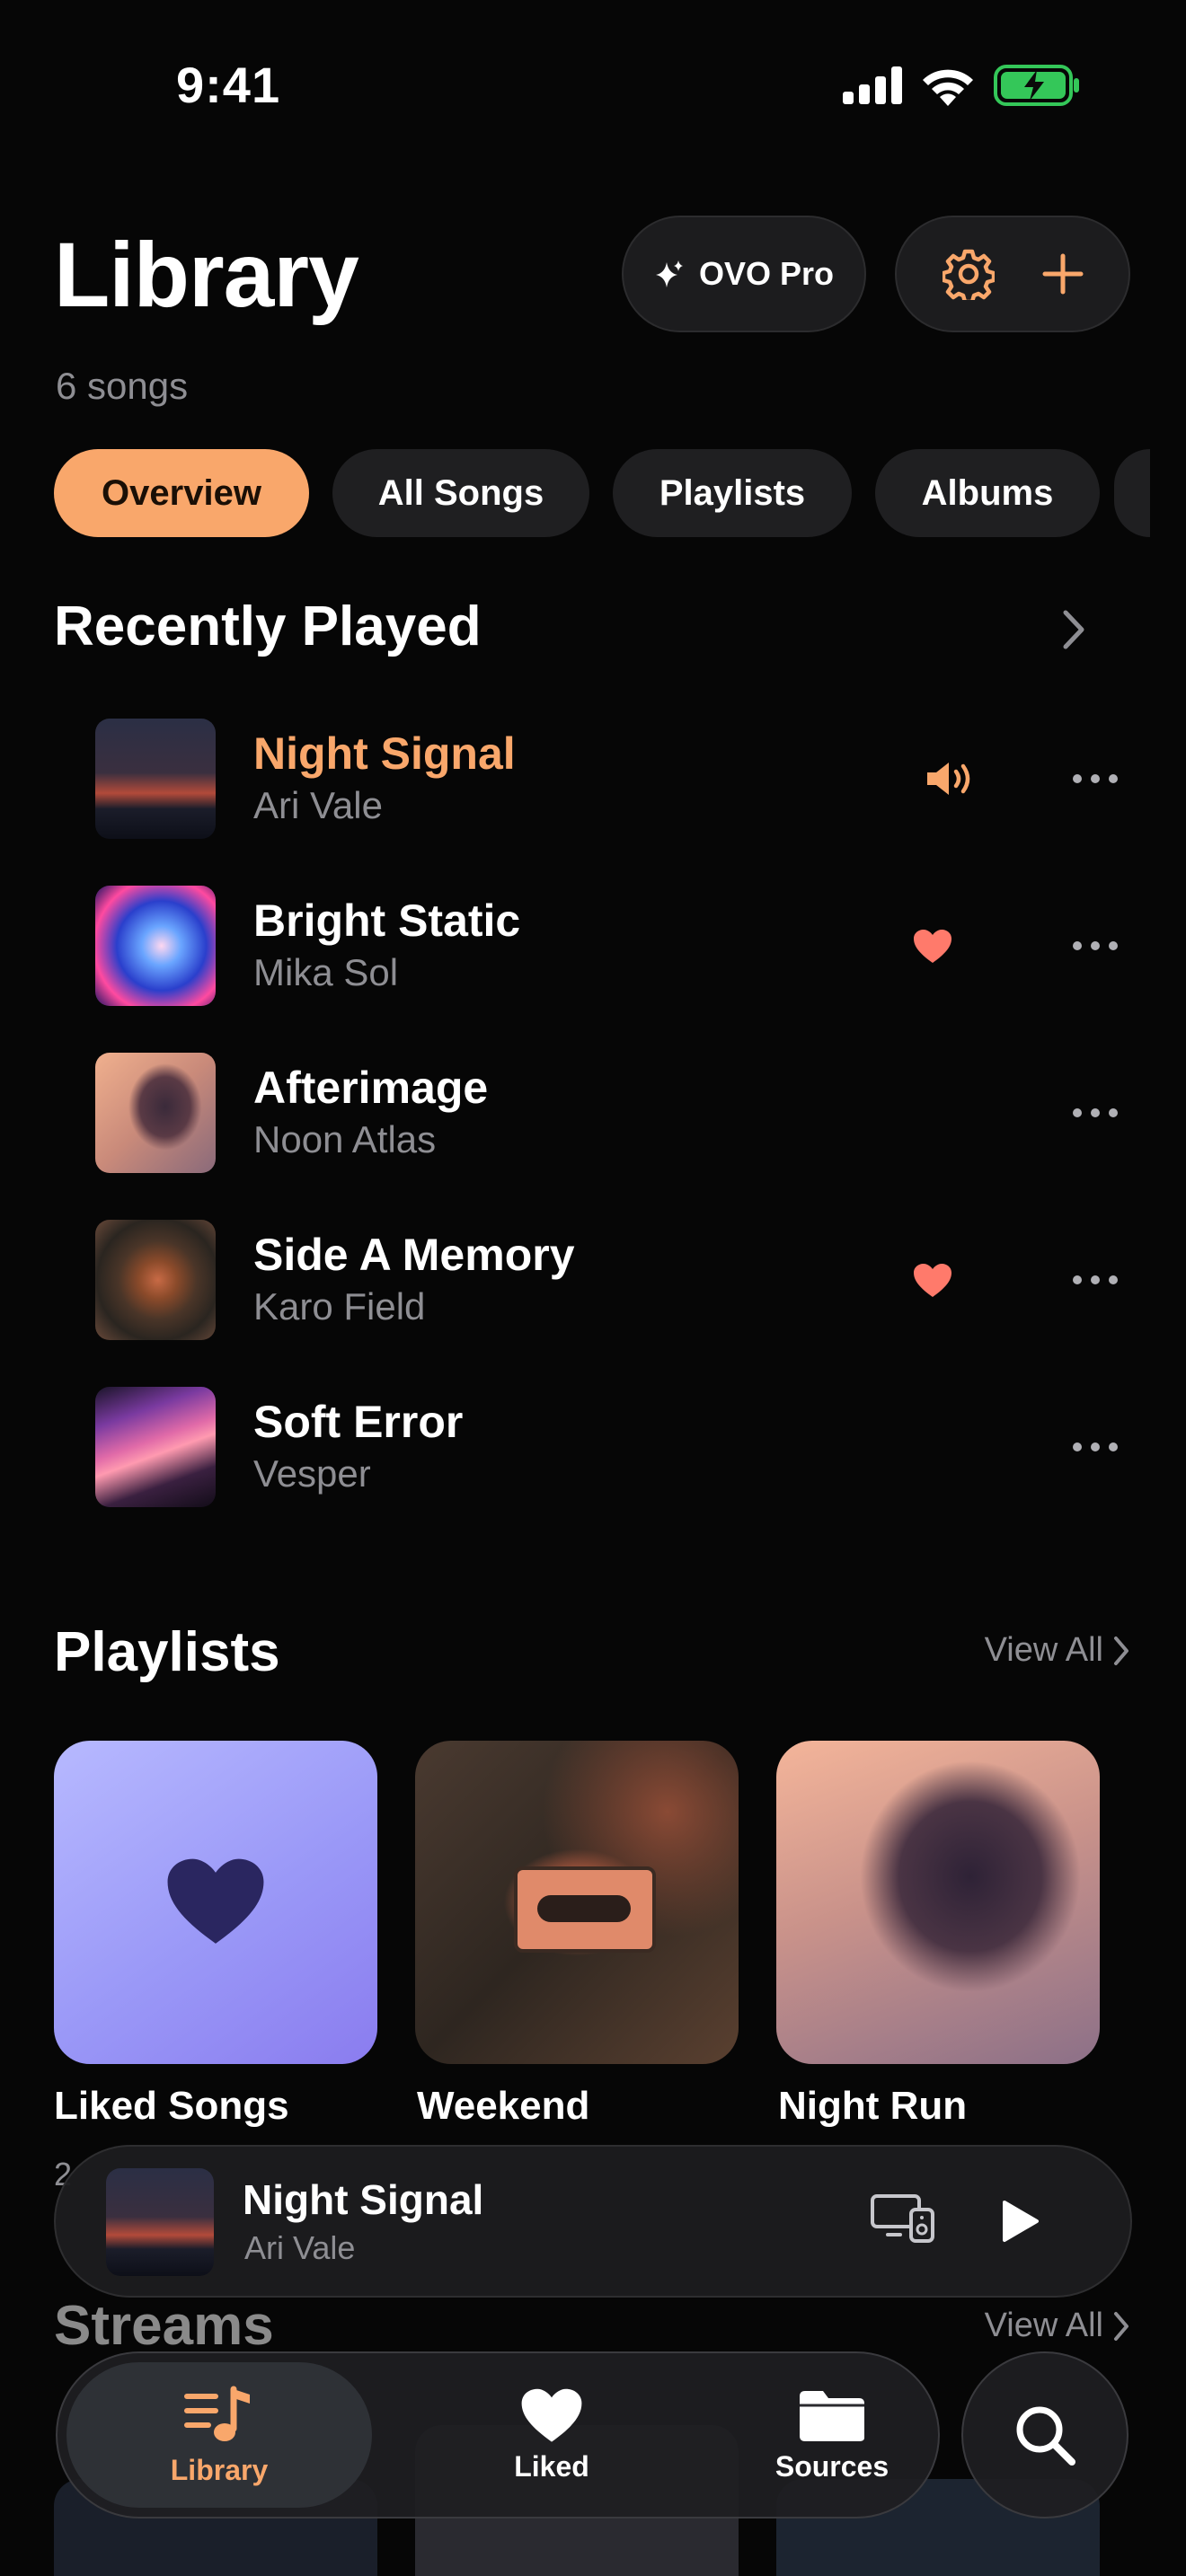 This screenshot has width=1186, height=2576. Describe the element at coordinates (616, 946) in the screenshot. I see `song-row: Bright Static Mika Sol` at that location.